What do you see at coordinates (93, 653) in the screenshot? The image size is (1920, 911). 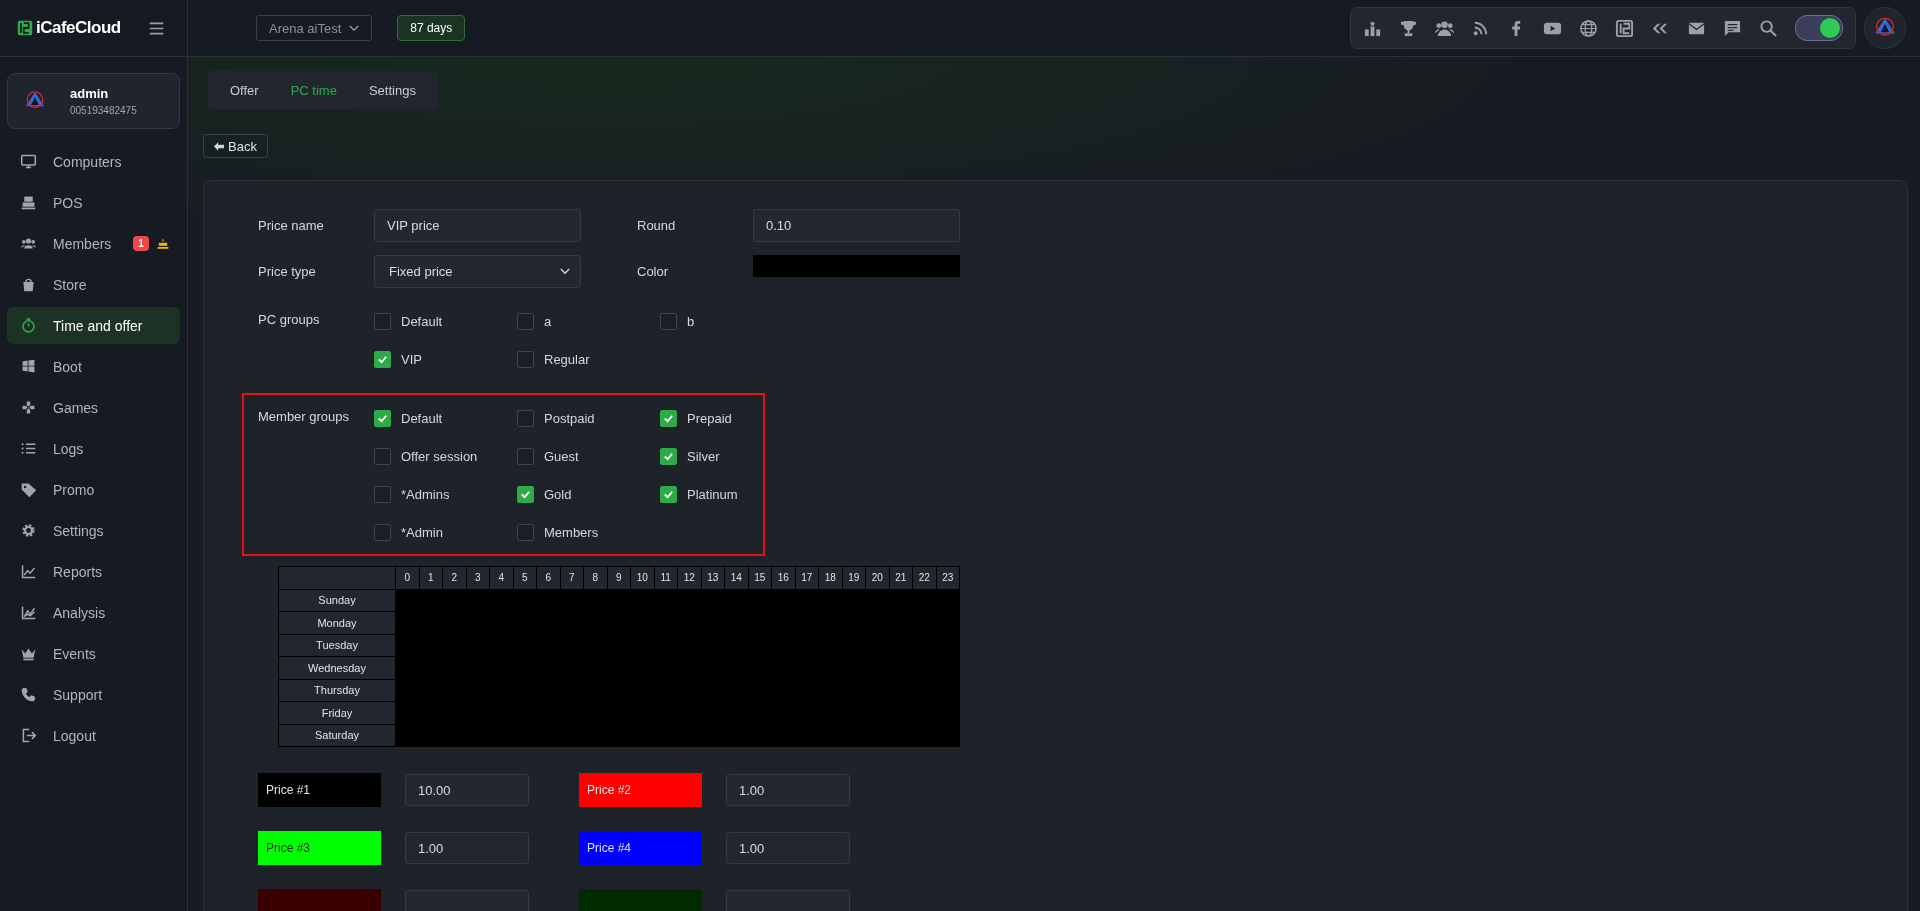 I see `sidebar-item: Events` at bounding box center [93, 653].